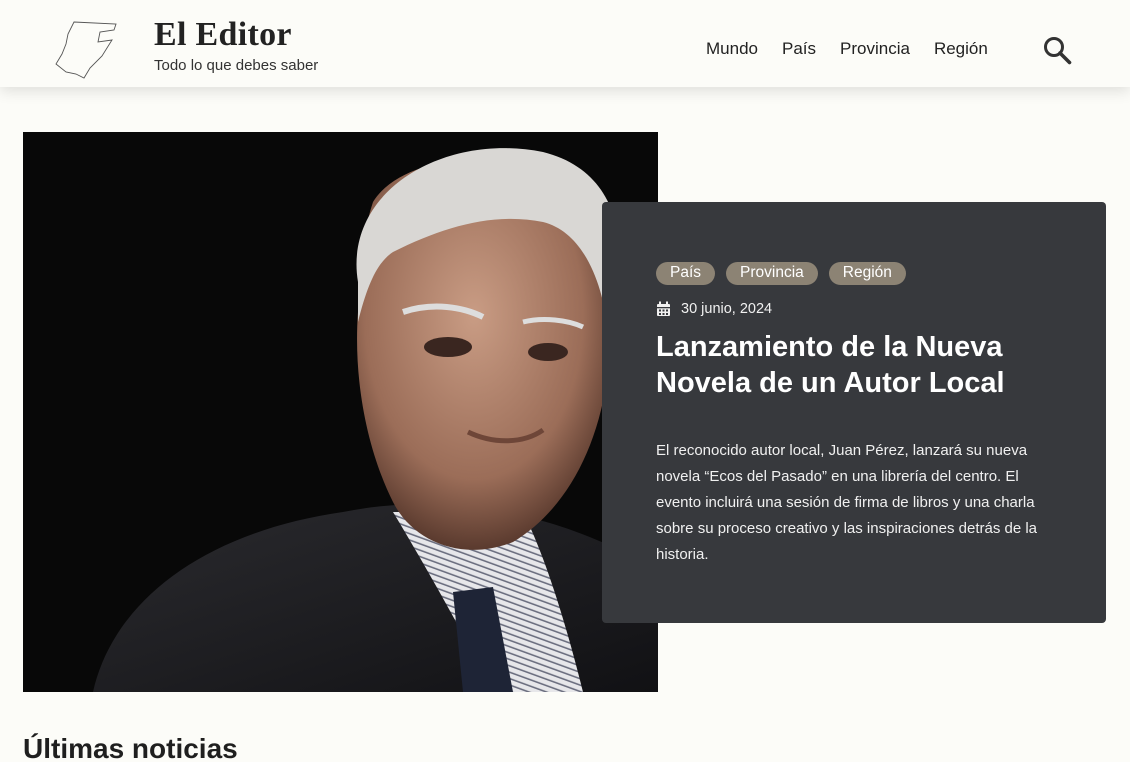  I want to click on nav-item-mundo: Mundo, so click(732, 49).